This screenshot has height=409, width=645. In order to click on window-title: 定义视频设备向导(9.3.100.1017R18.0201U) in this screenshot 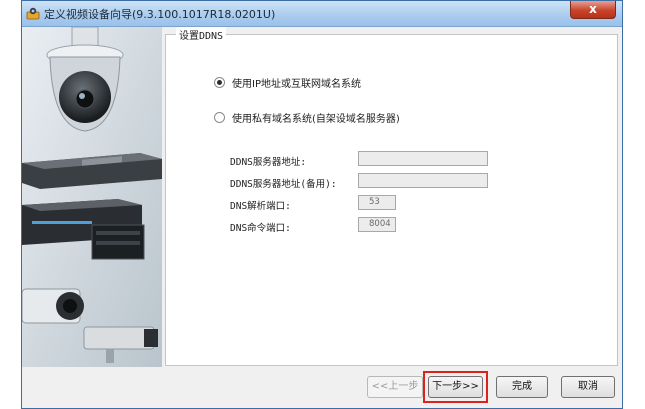, I will do `click(160, 14)`.